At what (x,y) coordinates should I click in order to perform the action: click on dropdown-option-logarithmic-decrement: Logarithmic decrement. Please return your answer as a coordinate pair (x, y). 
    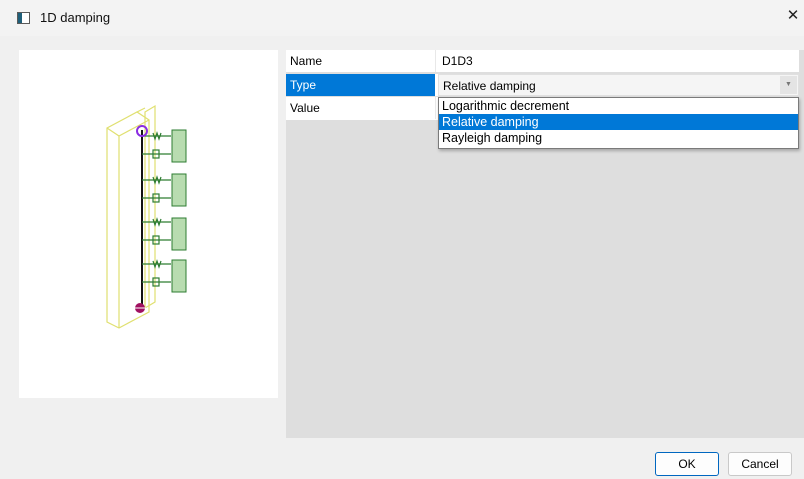
    Looking at the image, I should click on (618, 106).